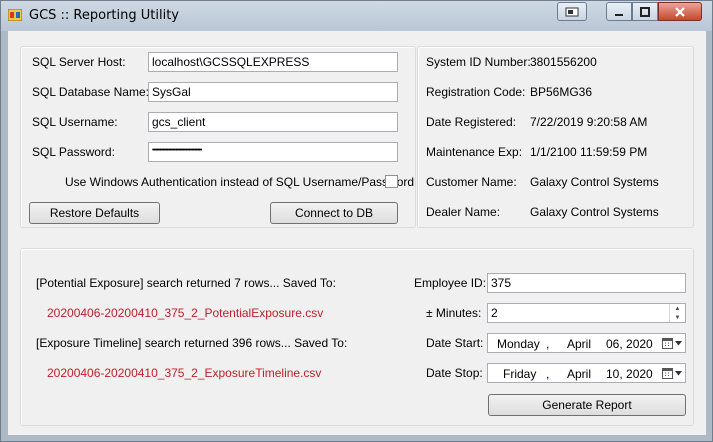 This screenshot has height=442, width=713. Describe the element at coordinates (273, 62) in the screenshot. I see `server-host-input: localhost\GCSSQLEXPRESS` at that location.